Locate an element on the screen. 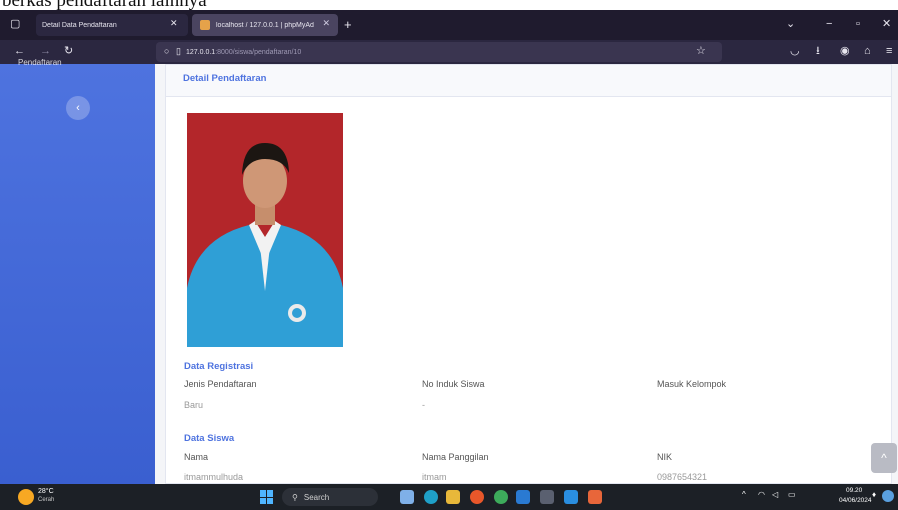  label-nama-panggilan: Nama Panggilan is located at coordinates (455, 457).